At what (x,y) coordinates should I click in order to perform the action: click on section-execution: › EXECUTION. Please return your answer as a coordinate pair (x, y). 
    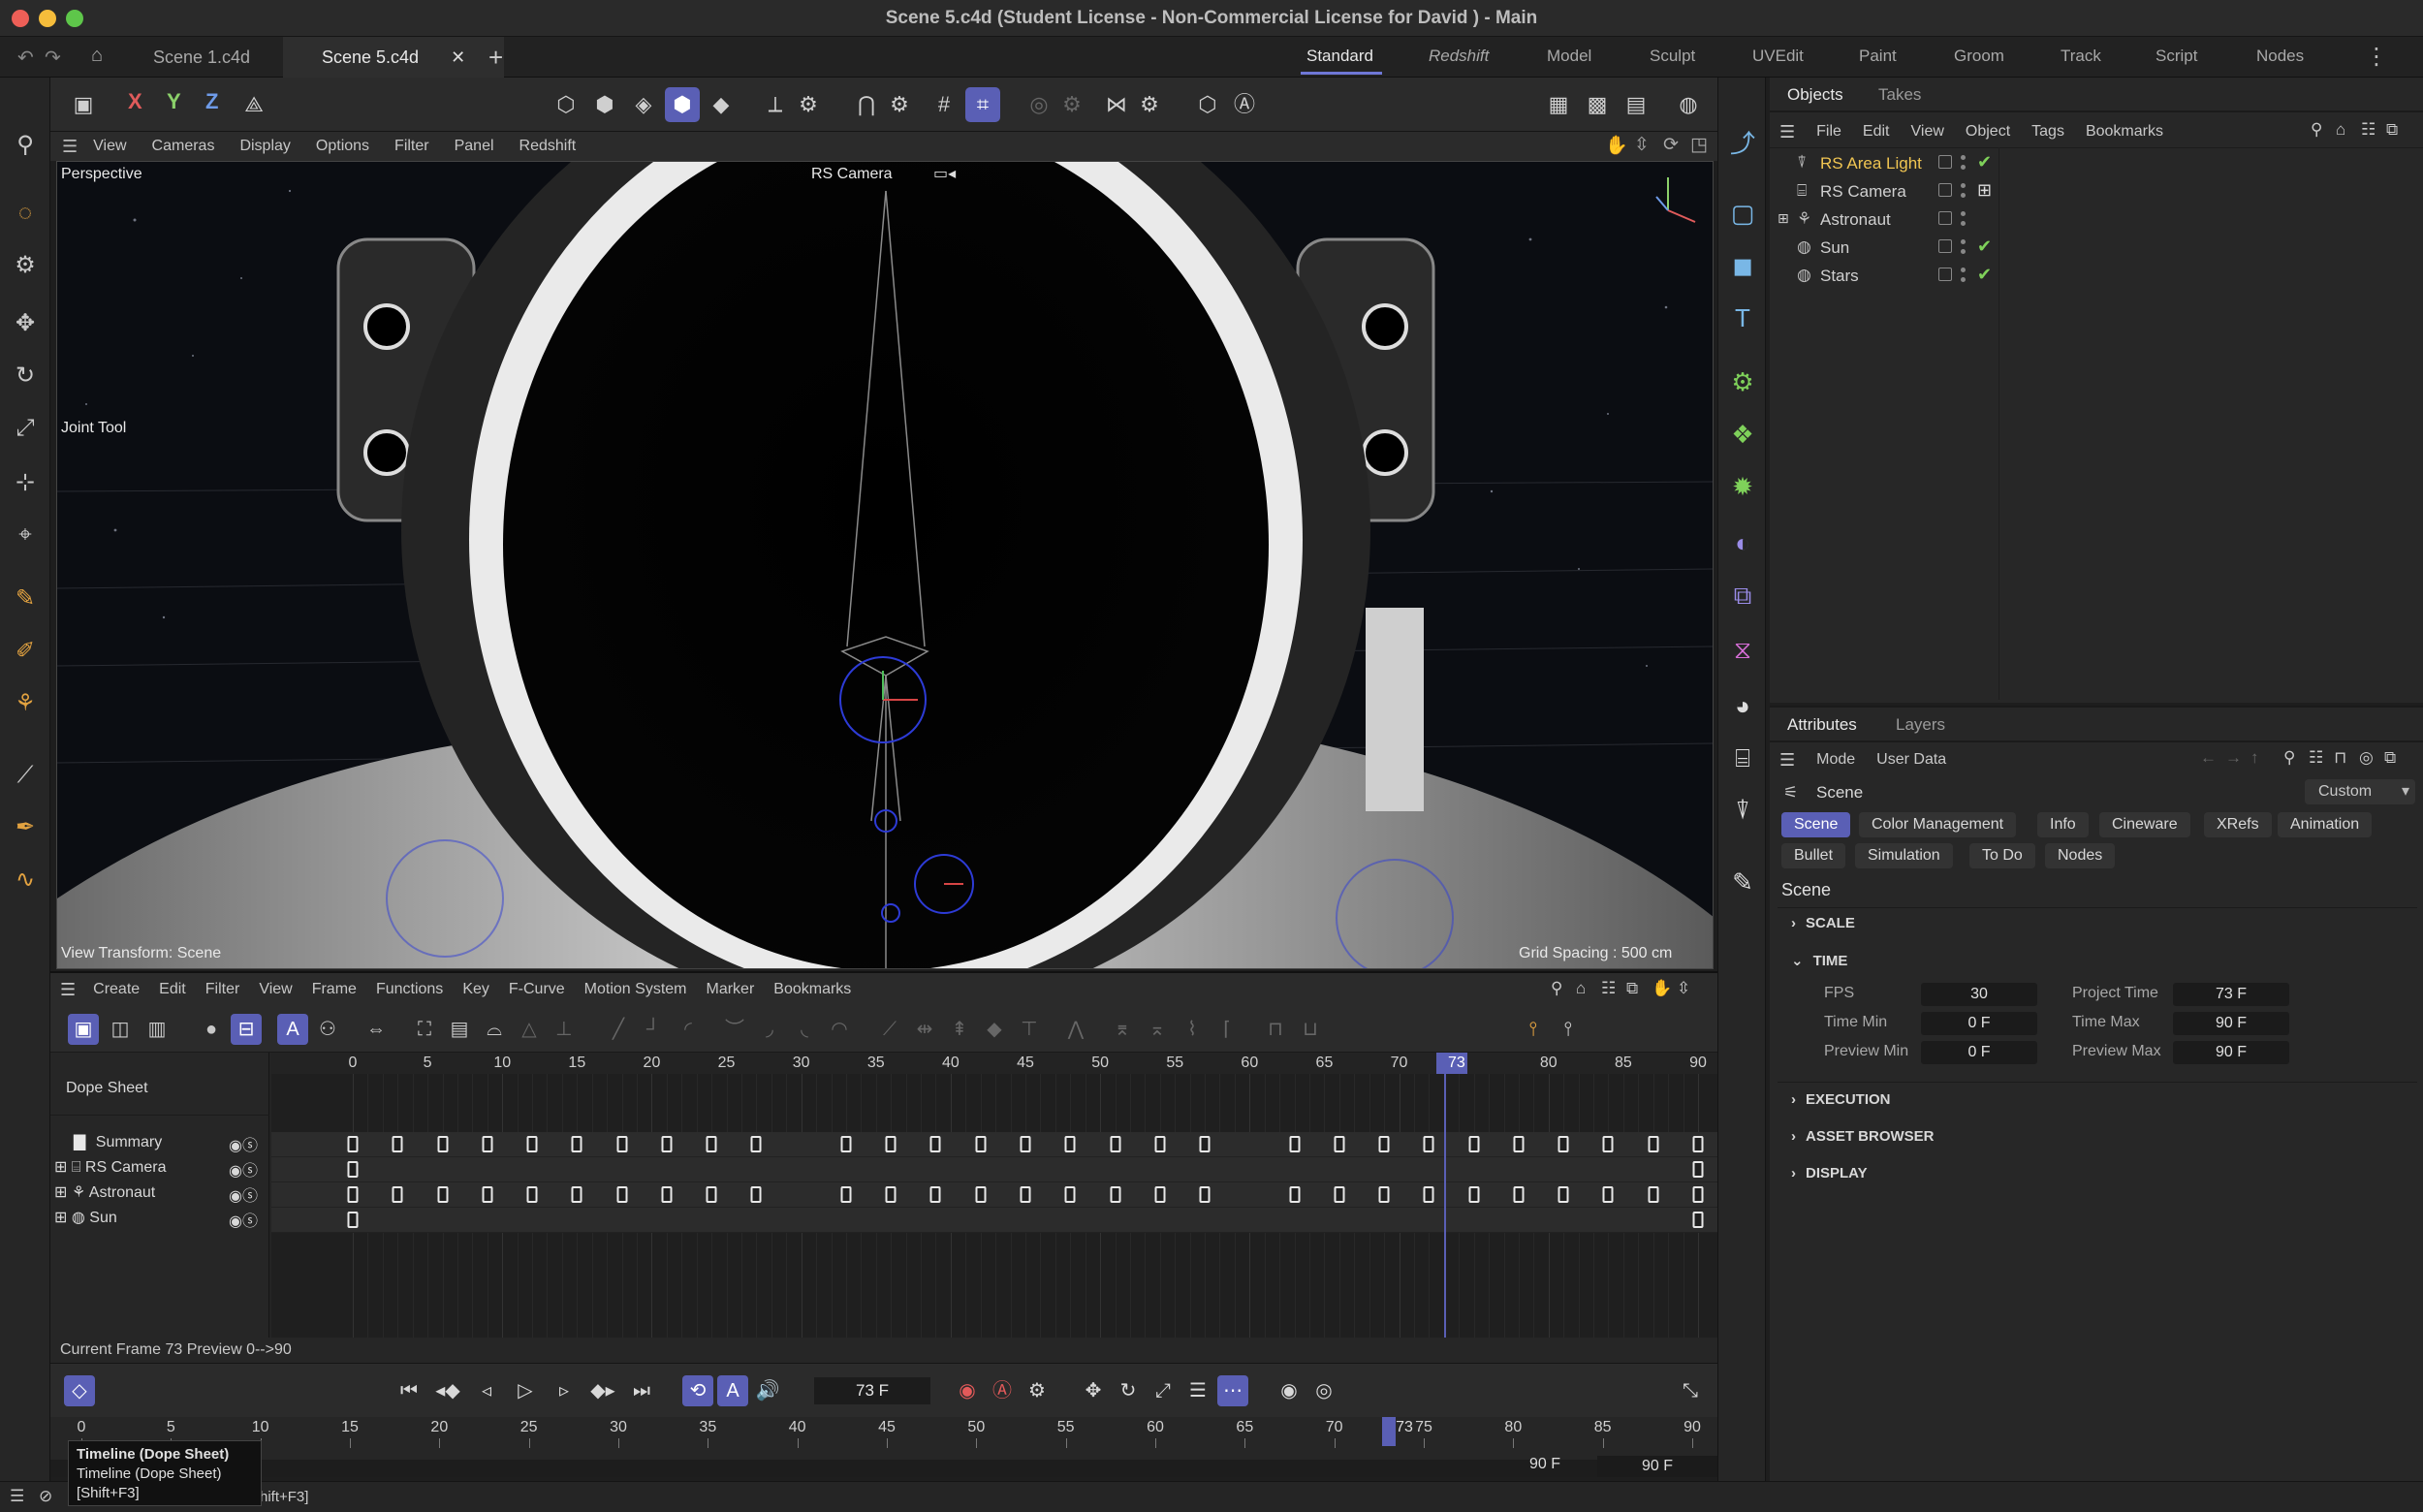
    Looking at the image, I should click on (1841, 1099).